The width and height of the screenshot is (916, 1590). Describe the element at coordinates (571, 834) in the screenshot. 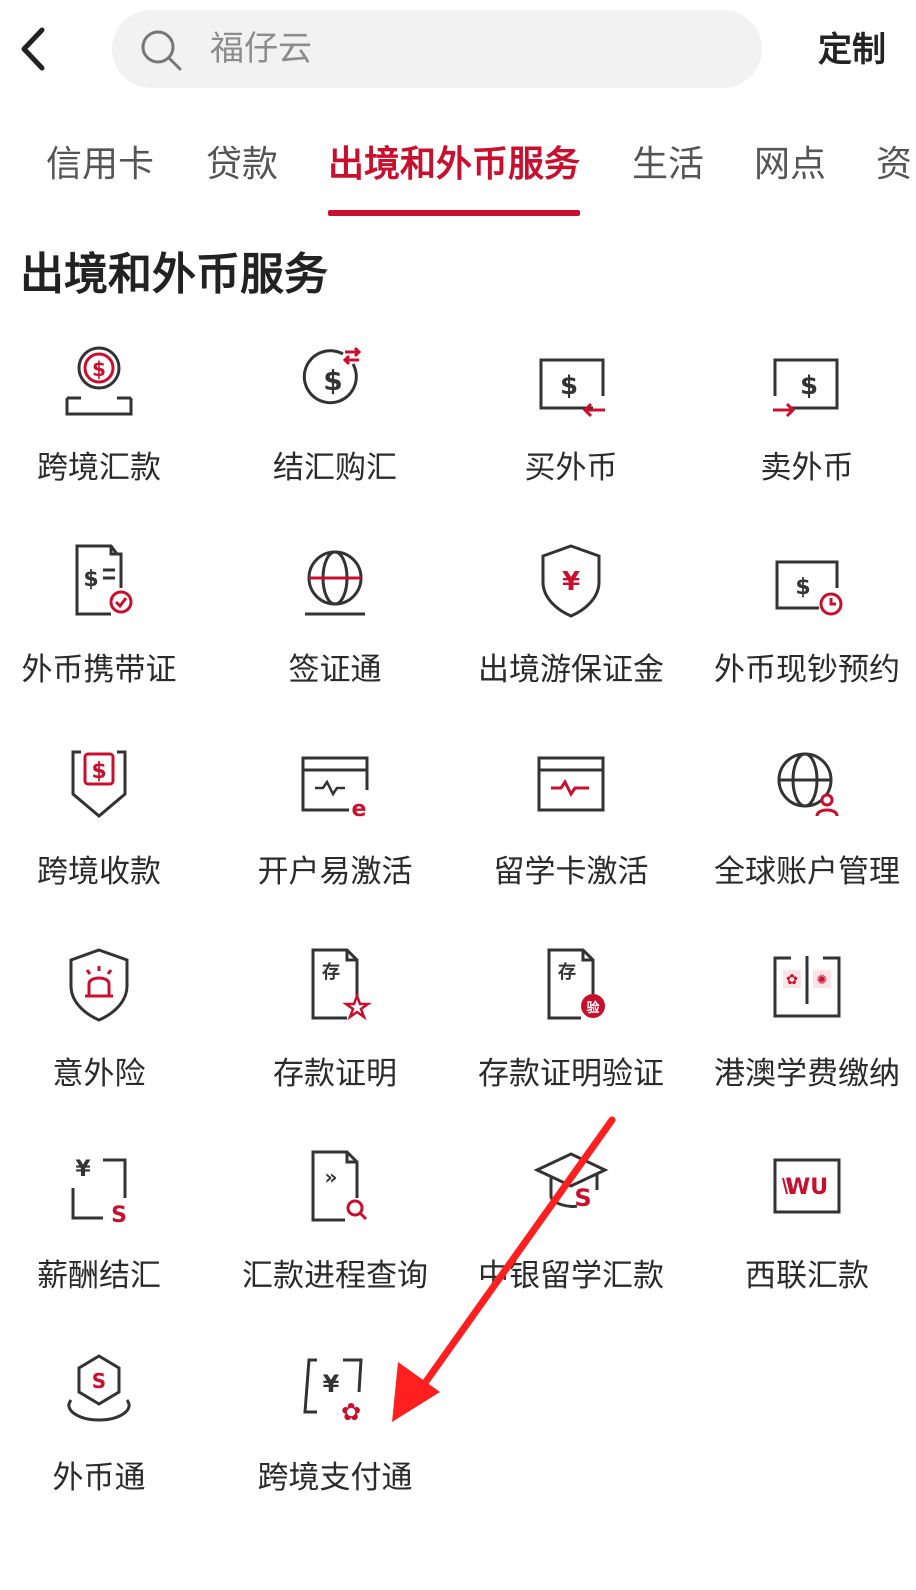

I see `service-study-card-activation: 留学卡激活` at that location.